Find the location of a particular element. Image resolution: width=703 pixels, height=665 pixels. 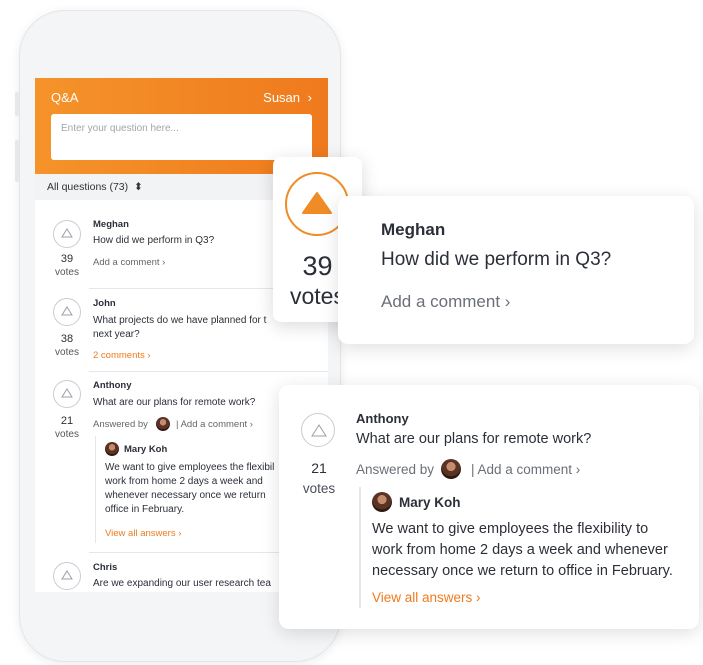

answer-text: office in February. is located at coordinates (145, 509).